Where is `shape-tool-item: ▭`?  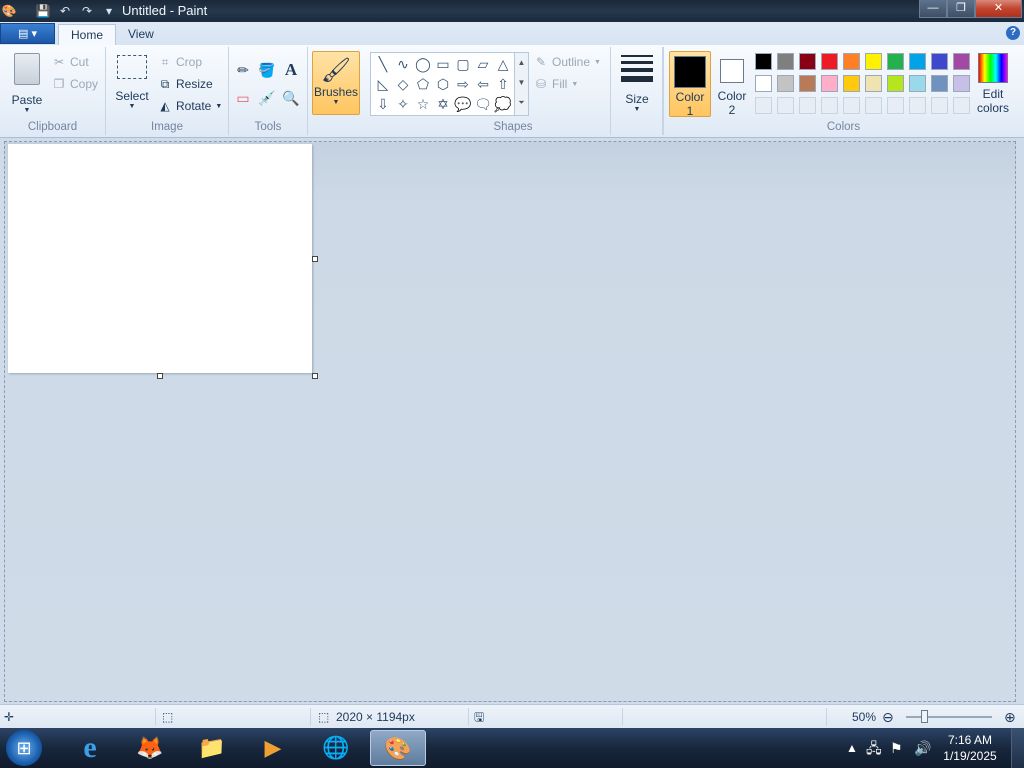 shape-tool-item: ▭ is located at coordinates (443, 64).